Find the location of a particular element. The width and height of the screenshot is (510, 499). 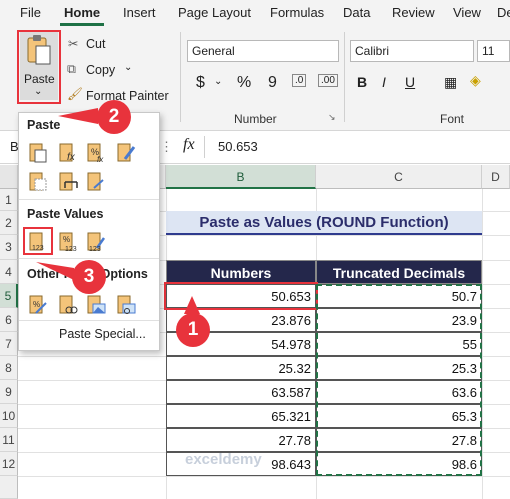

picture-icon is located at coordinates (96, 304).